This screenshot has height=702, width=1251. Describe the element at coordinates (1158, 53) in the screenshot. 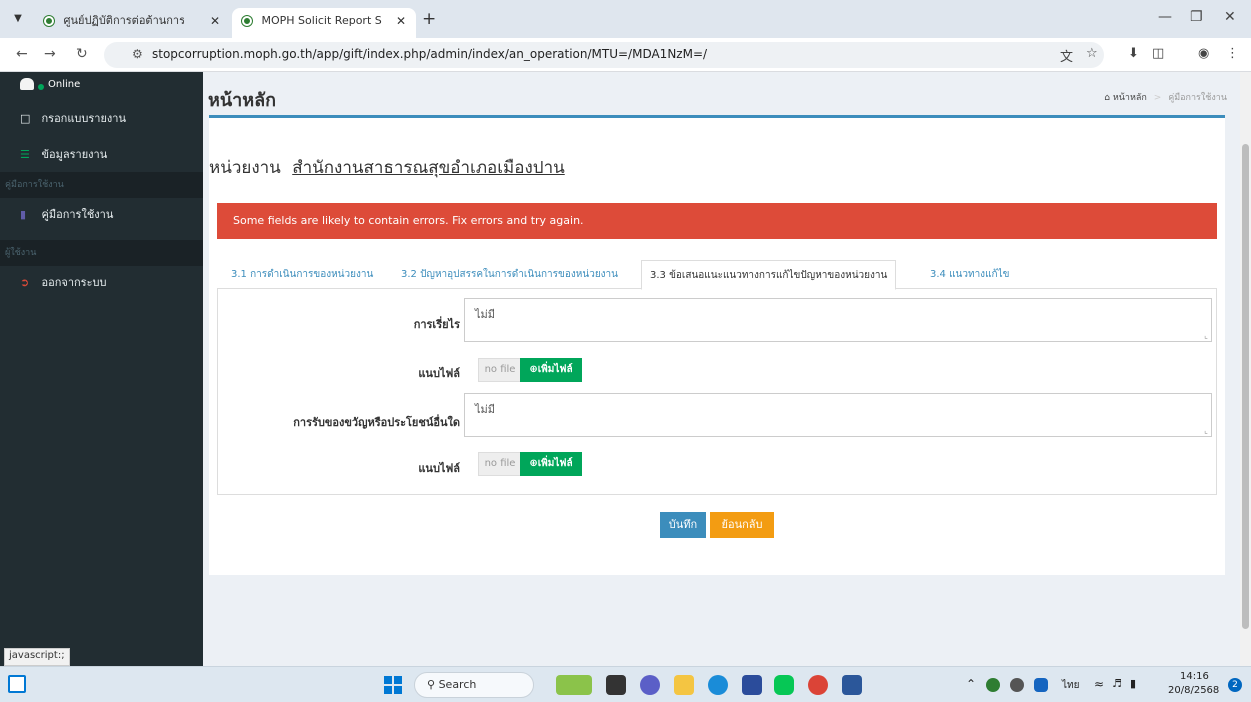

I see `extensions-icon: ◫` at that location.